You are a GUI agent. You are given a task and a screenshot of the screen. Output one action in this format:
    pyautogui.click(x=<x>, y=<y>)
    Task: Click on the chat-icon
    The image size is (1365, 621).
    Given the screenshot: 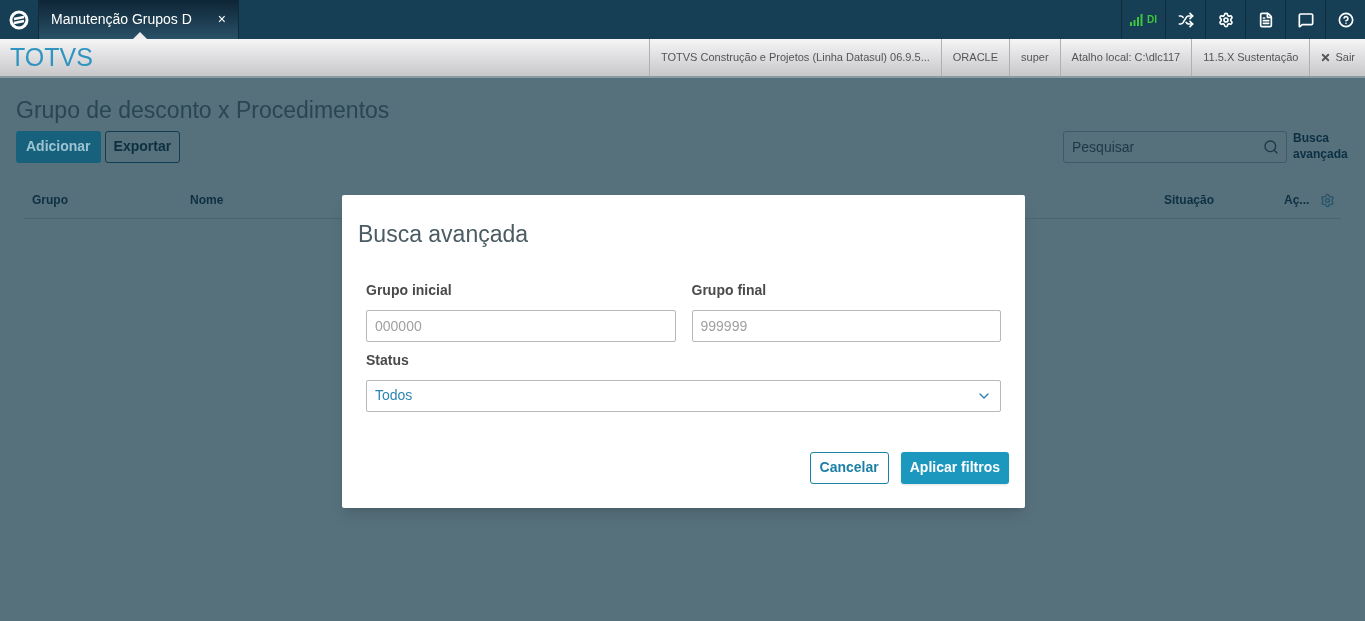 What is the action you would take?
    pyautogui.click(x=1305, y=19)
    